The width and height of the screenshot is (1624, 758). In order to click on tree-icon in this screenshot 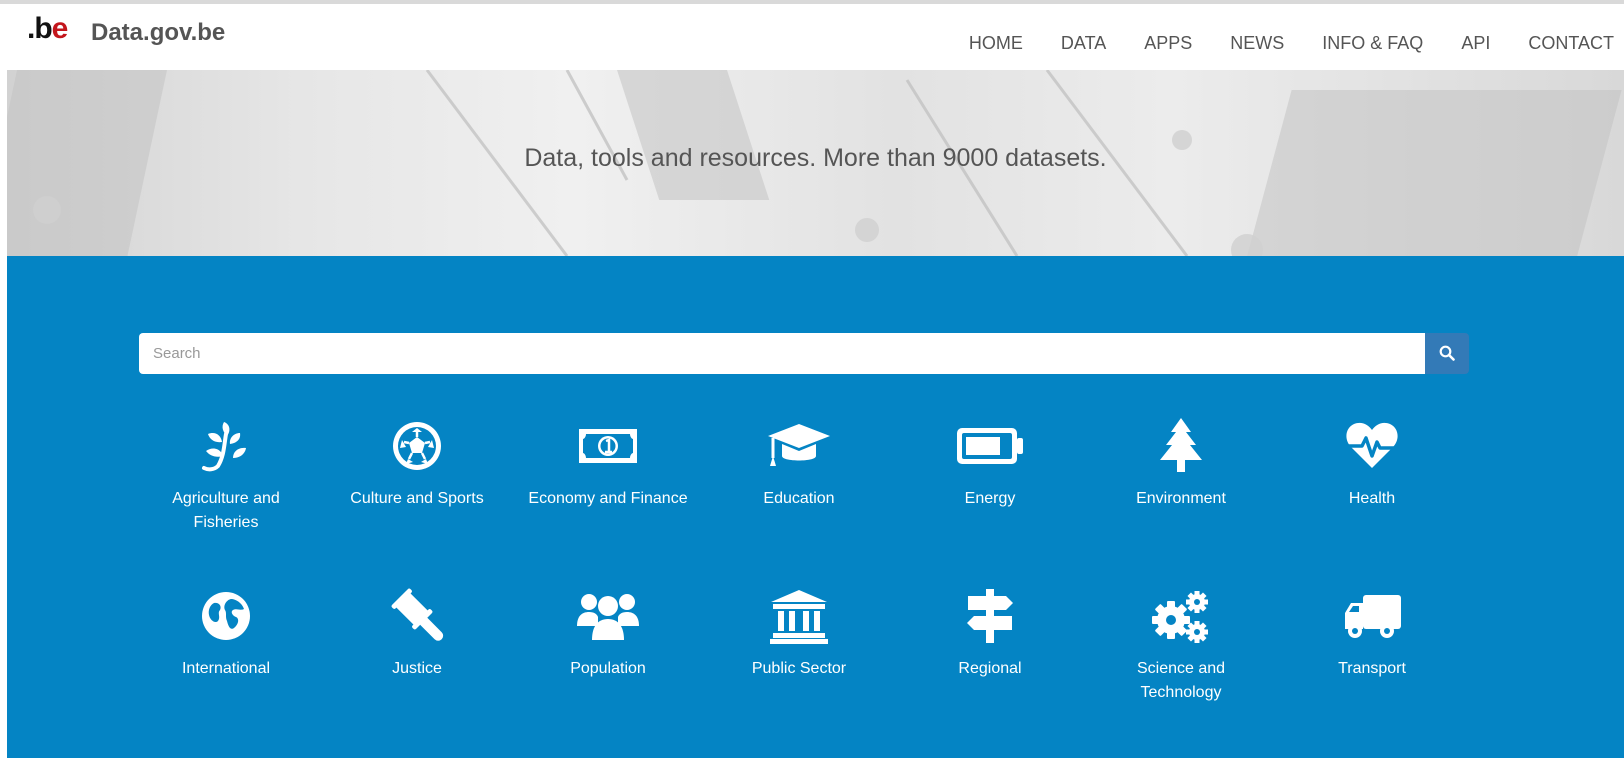, I will do `click(1181, 445)`.